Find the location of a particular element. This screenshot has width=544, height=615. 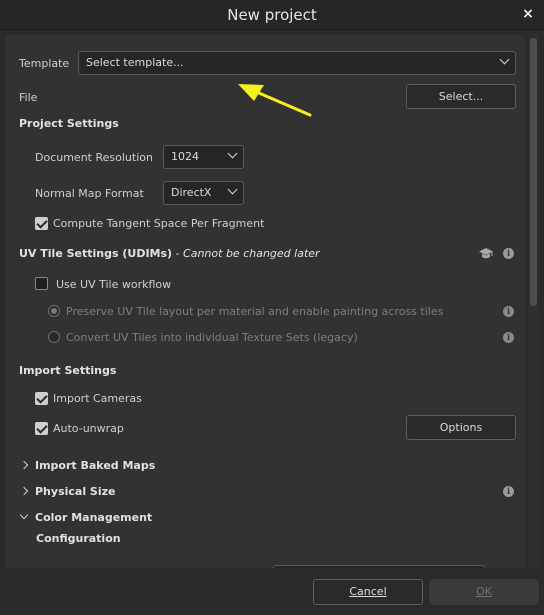

import-cameras-checkbox is located at coordinates (41, 398).